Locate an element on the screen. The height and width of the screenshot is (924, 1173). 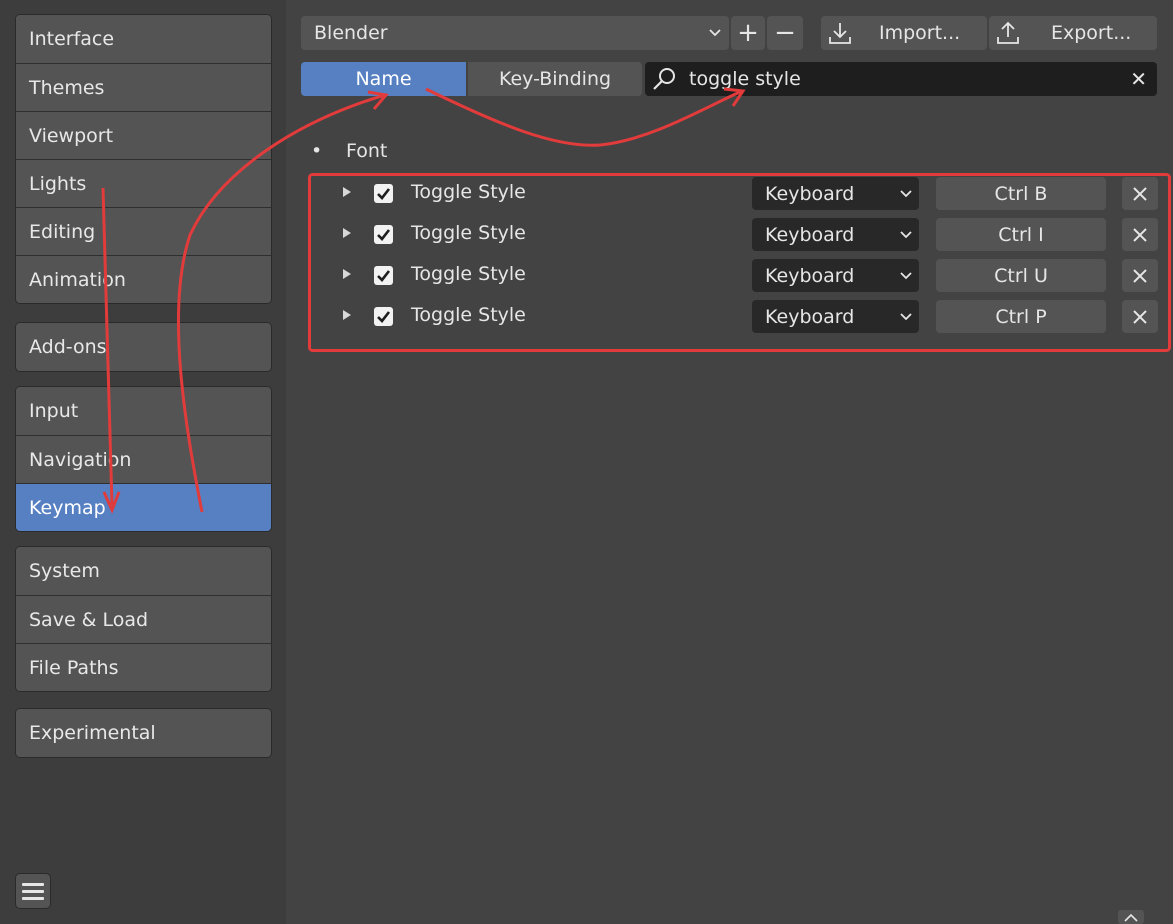
nav-group-3: Input Navigation Keymap is located at coordinates (143, 459).